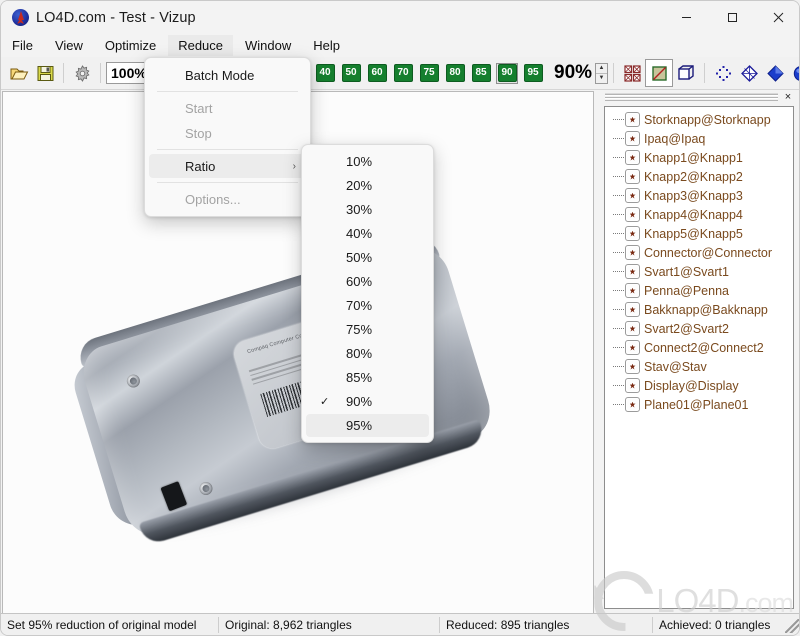  What do you see at coordinates (367, 377) in the screenshot?
I see `ratio-option-85: 85%` at bounding box center [367, 377].